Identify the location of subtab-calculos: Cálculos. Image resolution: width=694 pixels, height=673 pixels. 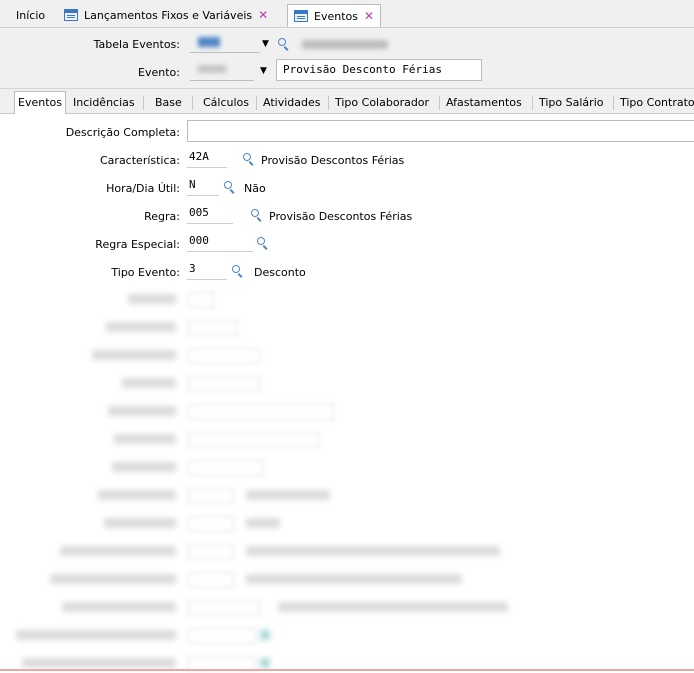
(226, 103).